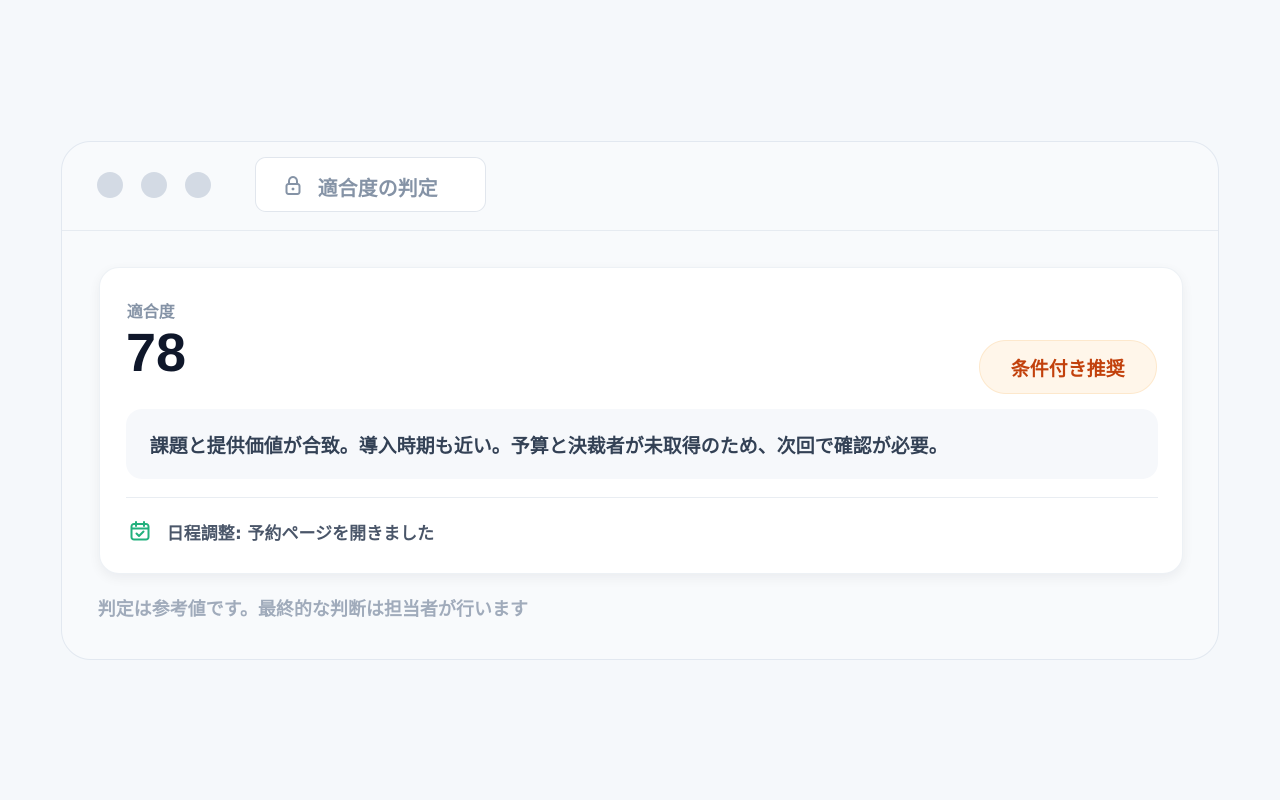  I want to click on lock-icon, so click(293, 185).